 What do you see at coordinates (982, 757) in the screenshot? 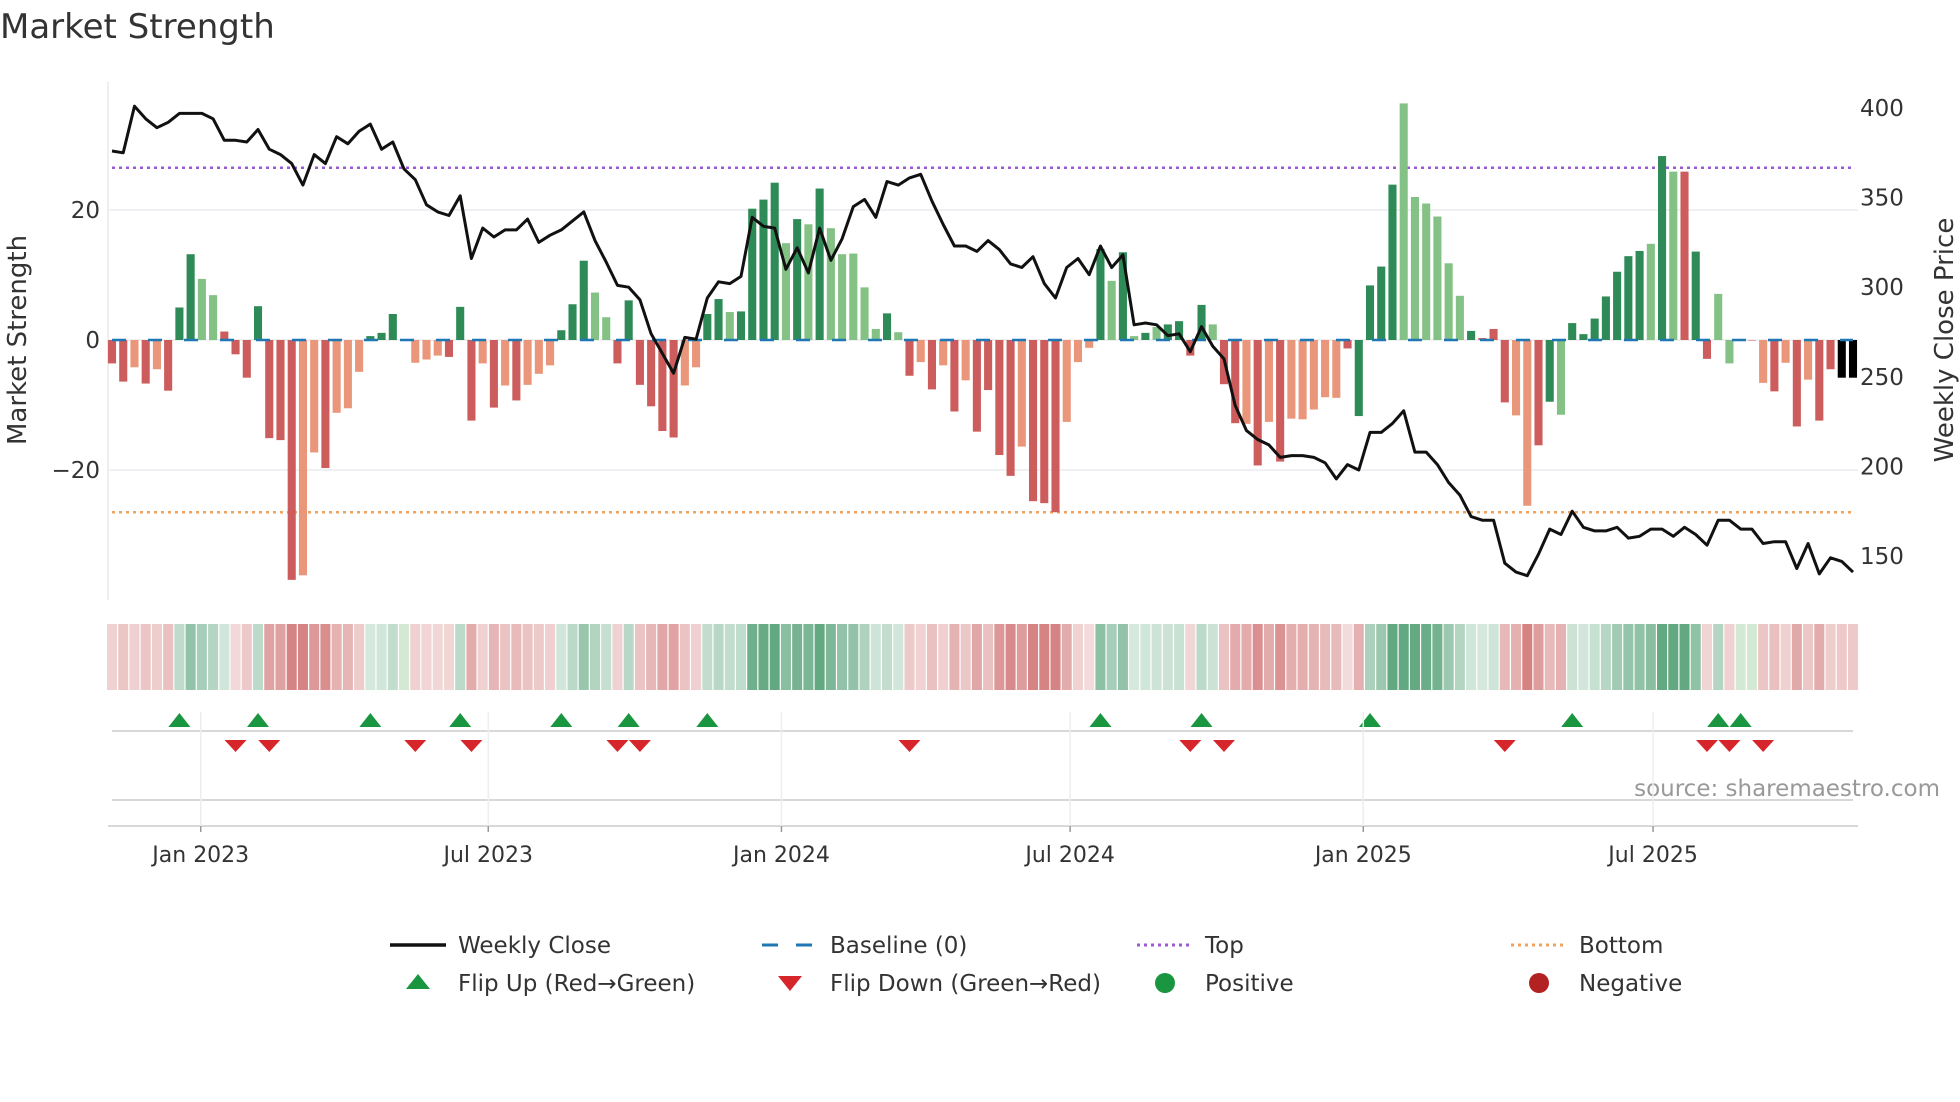
I see `flip-markers-row` at bounding box center [982, 757].